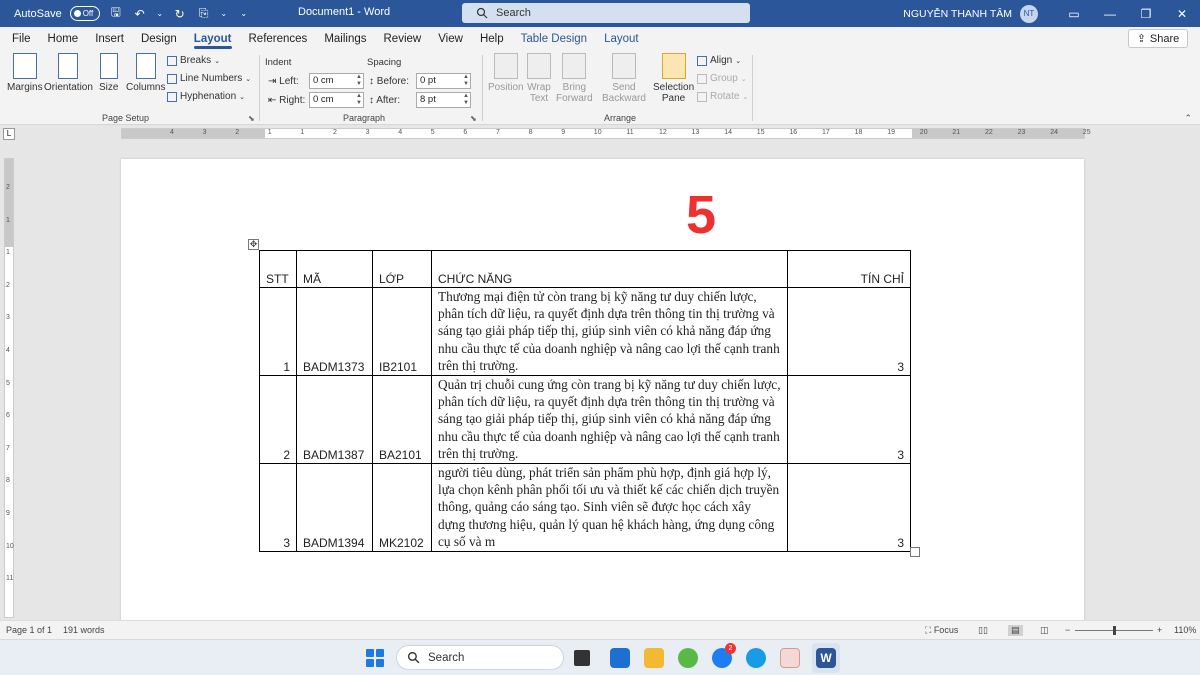  I want to click on close-icon: ✕, so click(1182, 14).